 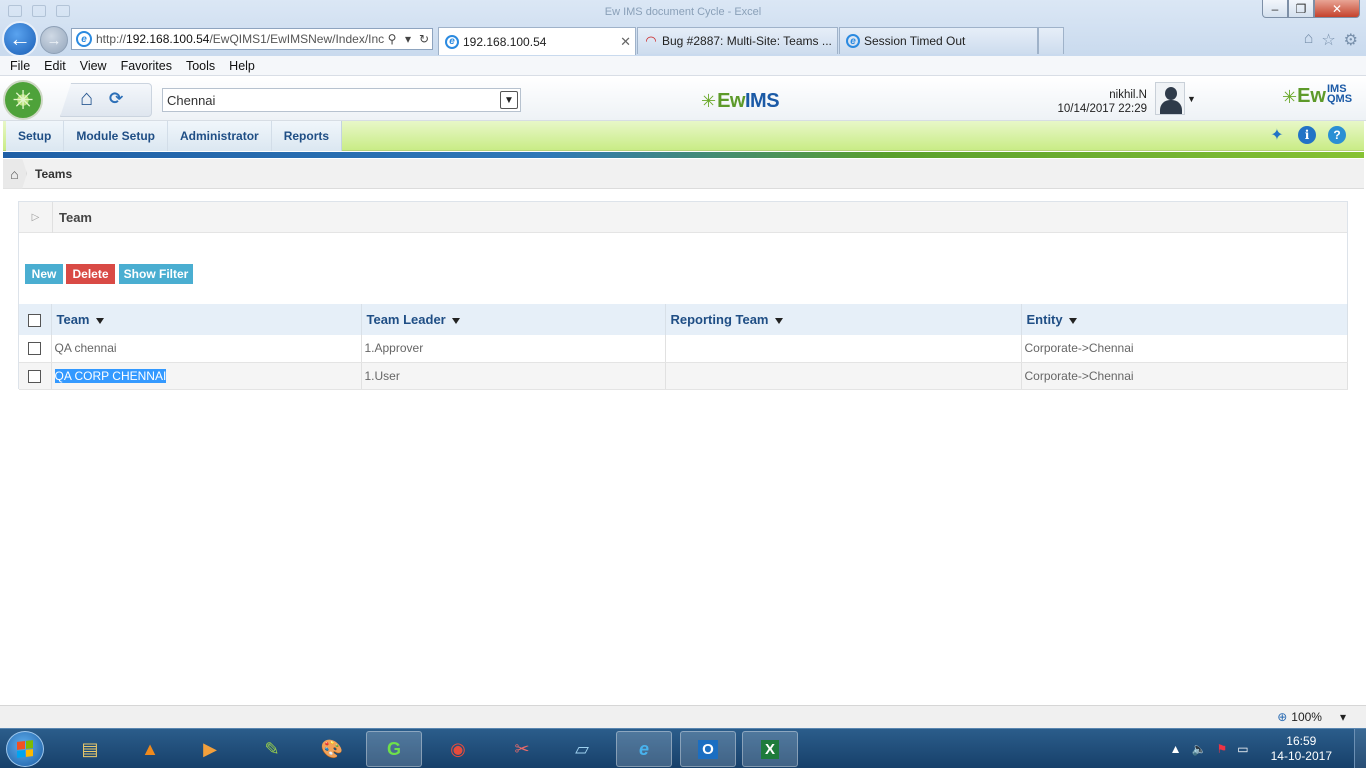 What do you see at coordinates (206, 349) in the screenshot?
I see `cell-team: QA chennai` at bounding box center [206, 349].